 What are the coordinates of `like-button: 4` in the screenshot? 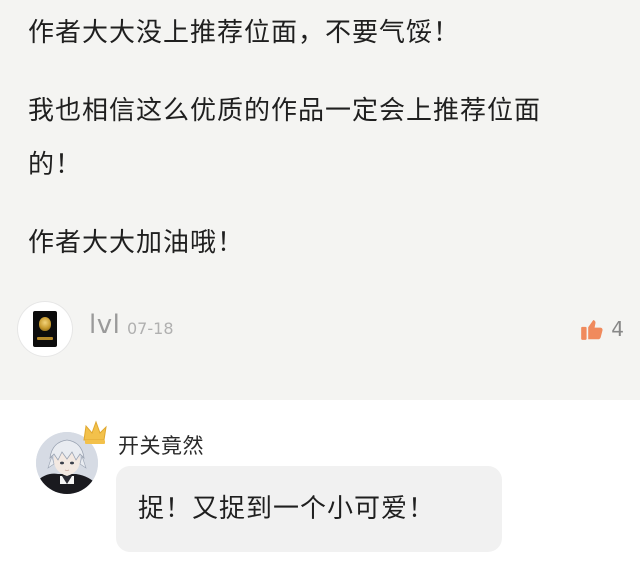 It's located at (601, 329).